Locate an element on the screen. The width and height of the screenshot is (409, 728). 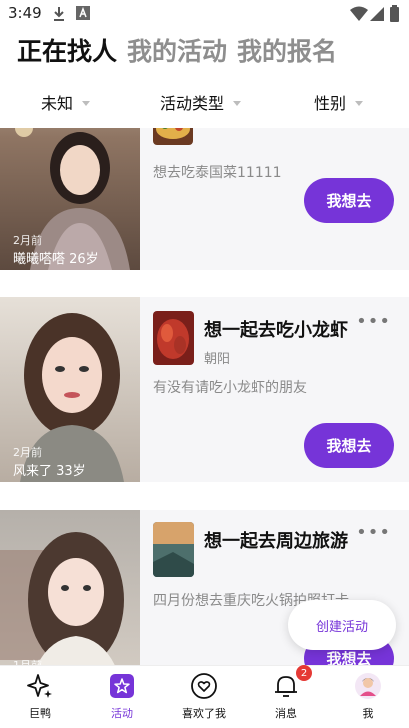
user-photo: 1月前 is located at coordinates (70, 587).